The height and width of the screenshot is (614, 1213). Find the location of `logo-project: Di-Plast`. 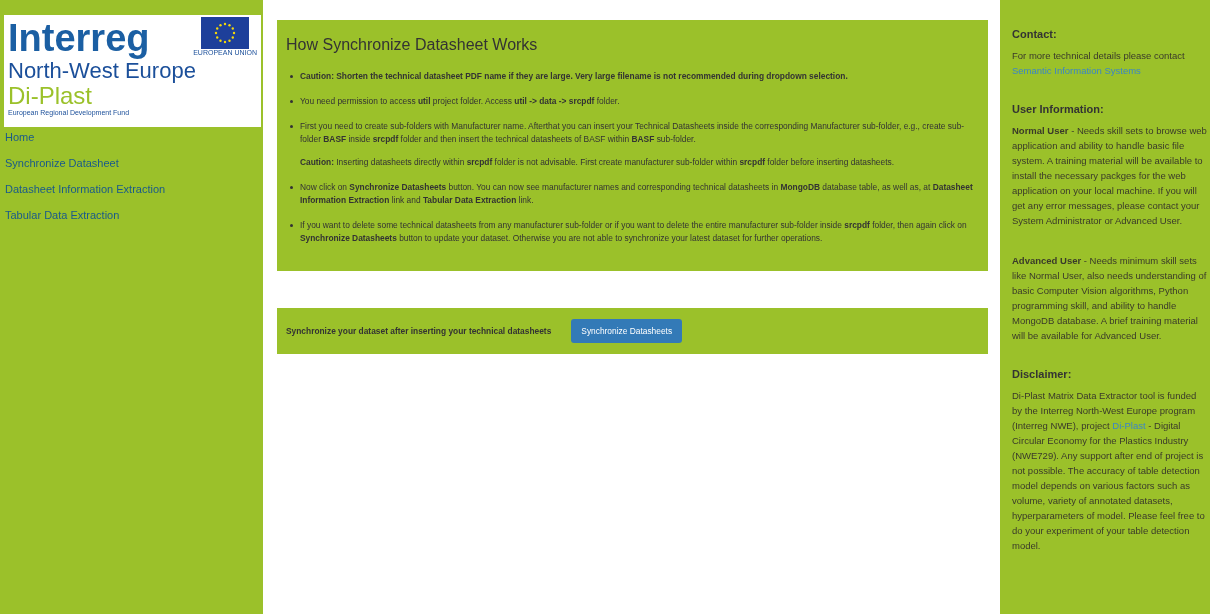

logo-project: Di-Plast is located at coordinates (50, 96).